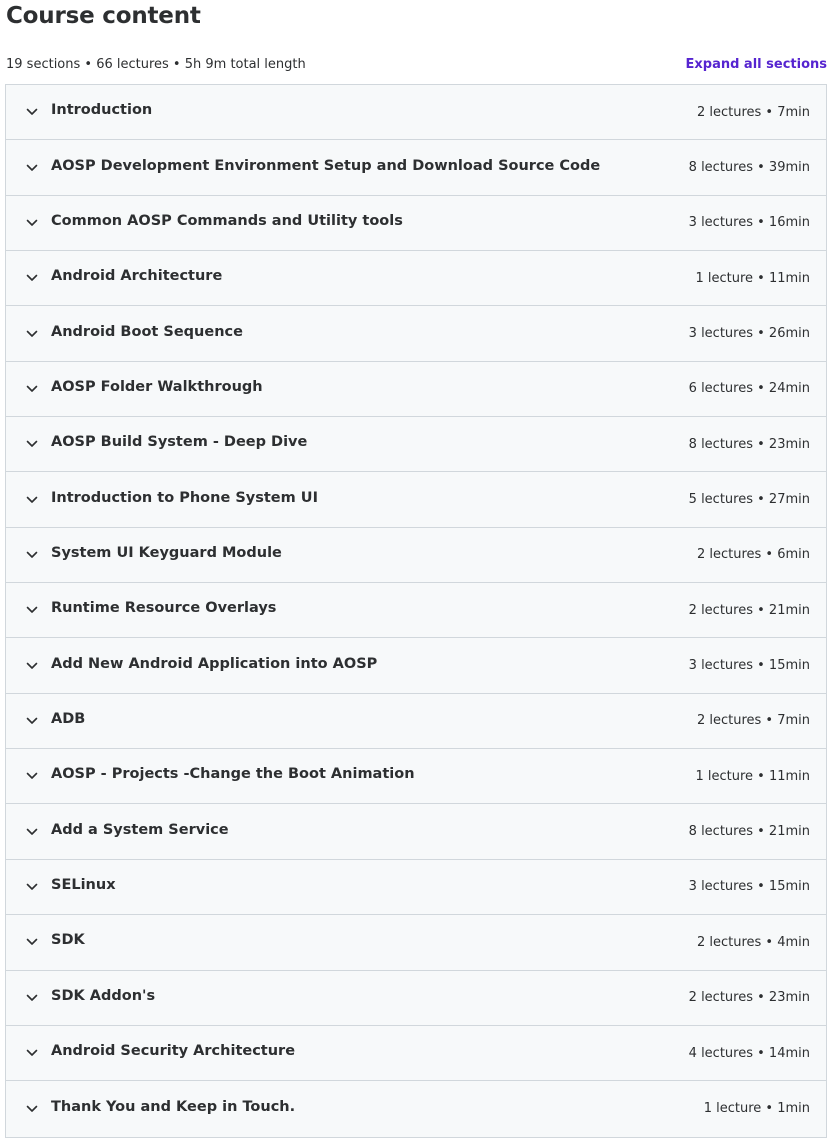 The width and height of the screenshot is (830, 1142). Describe the element at coordinates (103, 16) in the screenshot. I see `page-title: Course content` at that location.